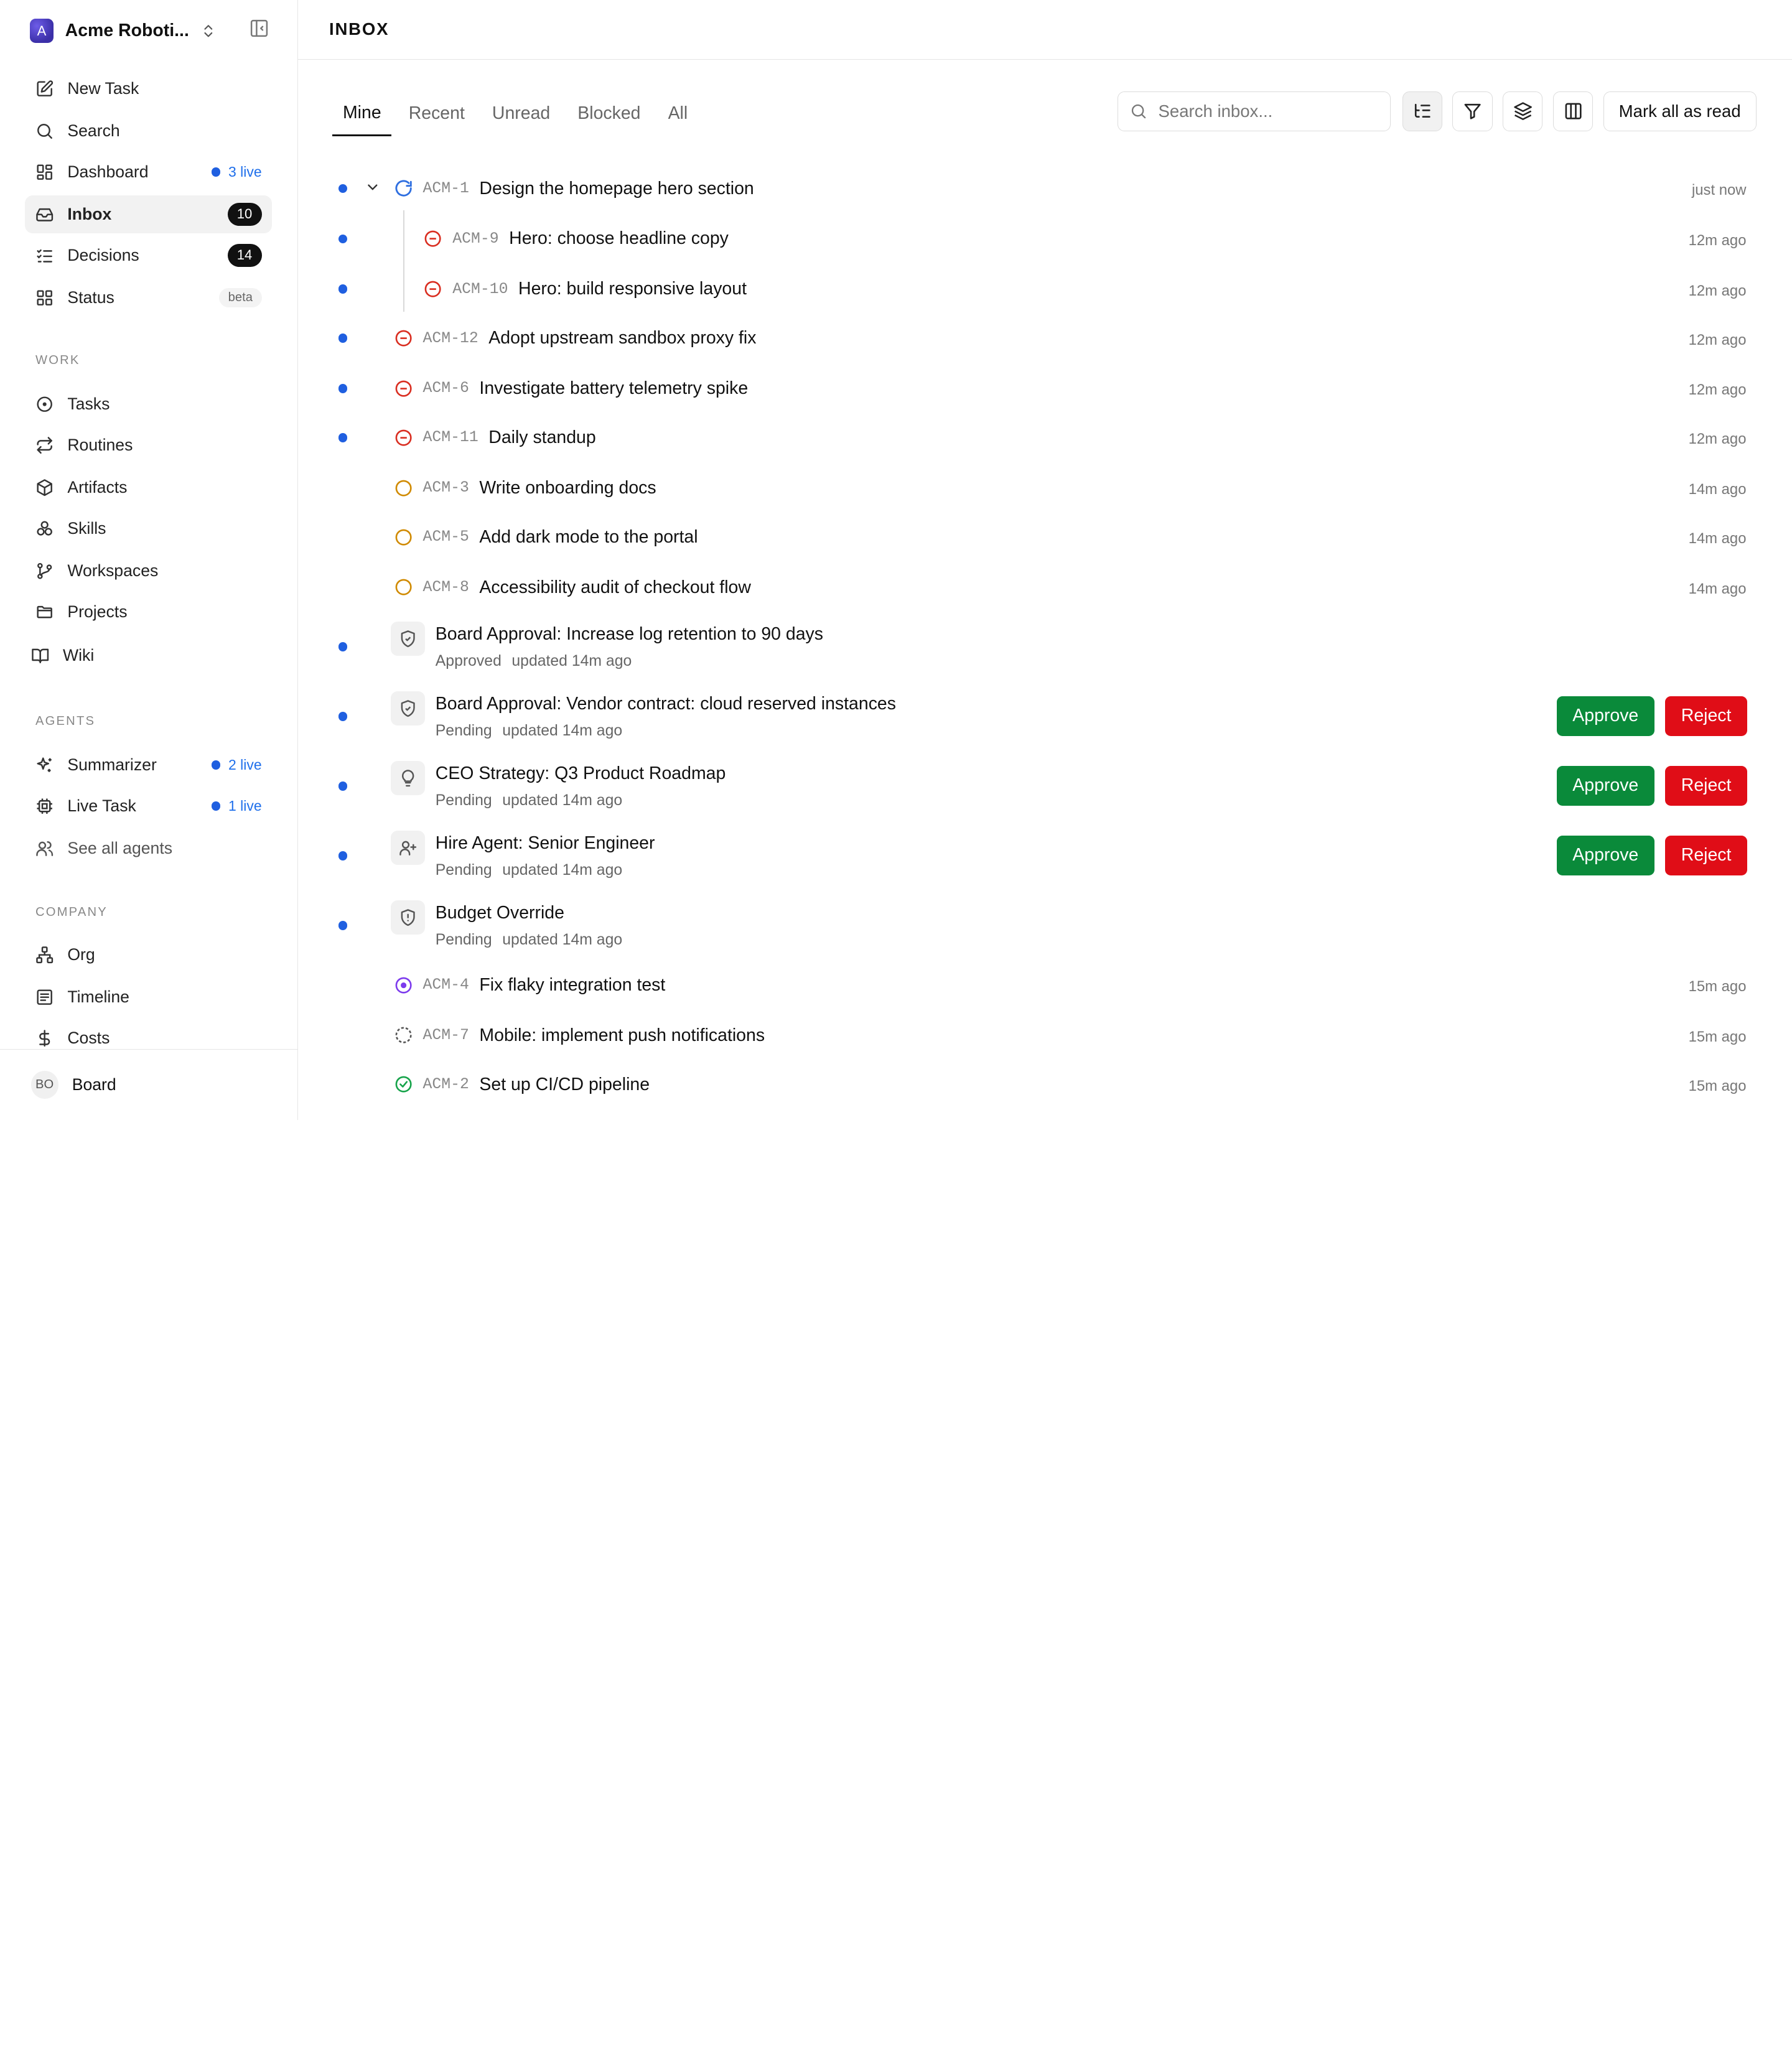  What do you see at coordinates (468, 660) in the screenshot?
I see `approval-status: Approved` at bounding box center [468, 660].